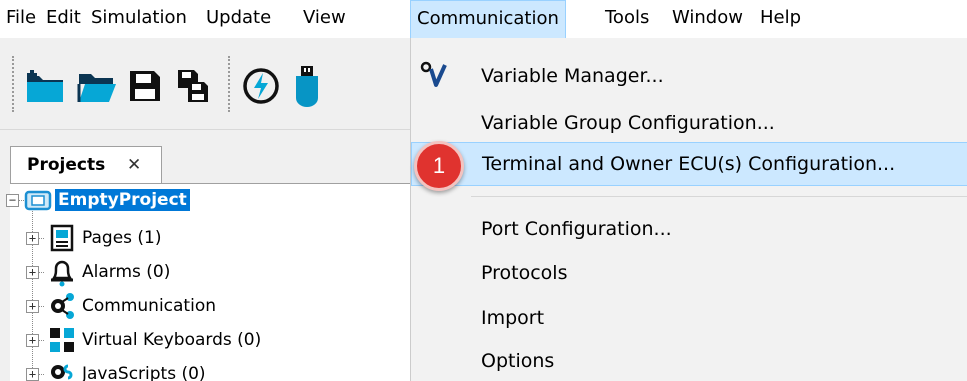 The image size is (967, 381). What do you see at coordinates (689, 360) in the screenshot?
I see `menu-item-options: Options ›` at bounding box center [689, 360].